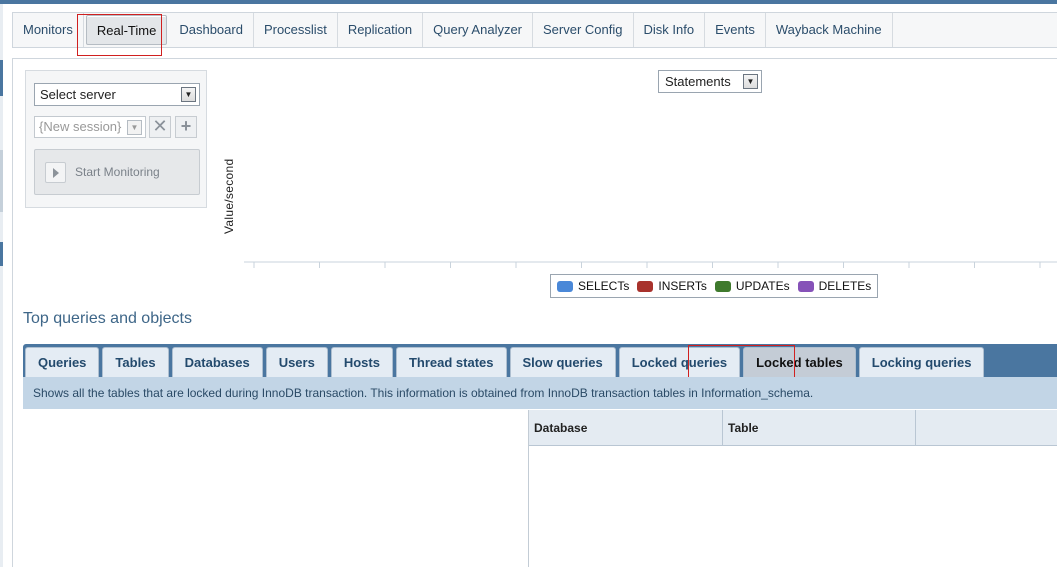  I want to click on legend-item-inserts: INSERTs, so click(672, 286).